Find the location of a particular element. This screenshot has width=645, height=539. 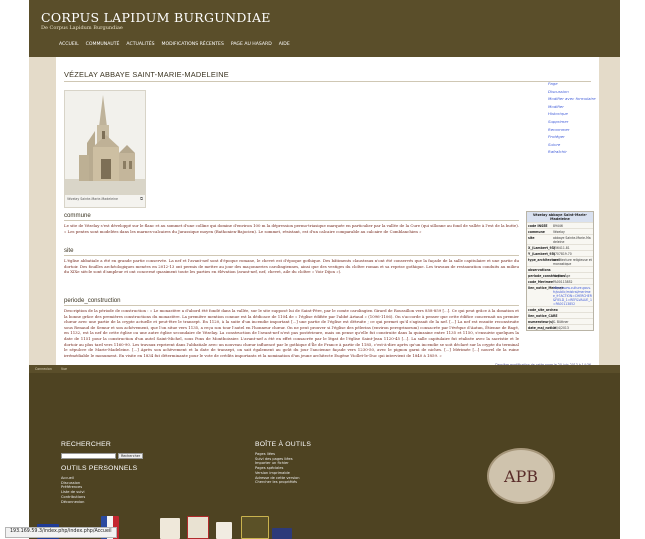

site-subtitle: De Corpus Lapidum Burgundiae is located at coordinates (82, 28).